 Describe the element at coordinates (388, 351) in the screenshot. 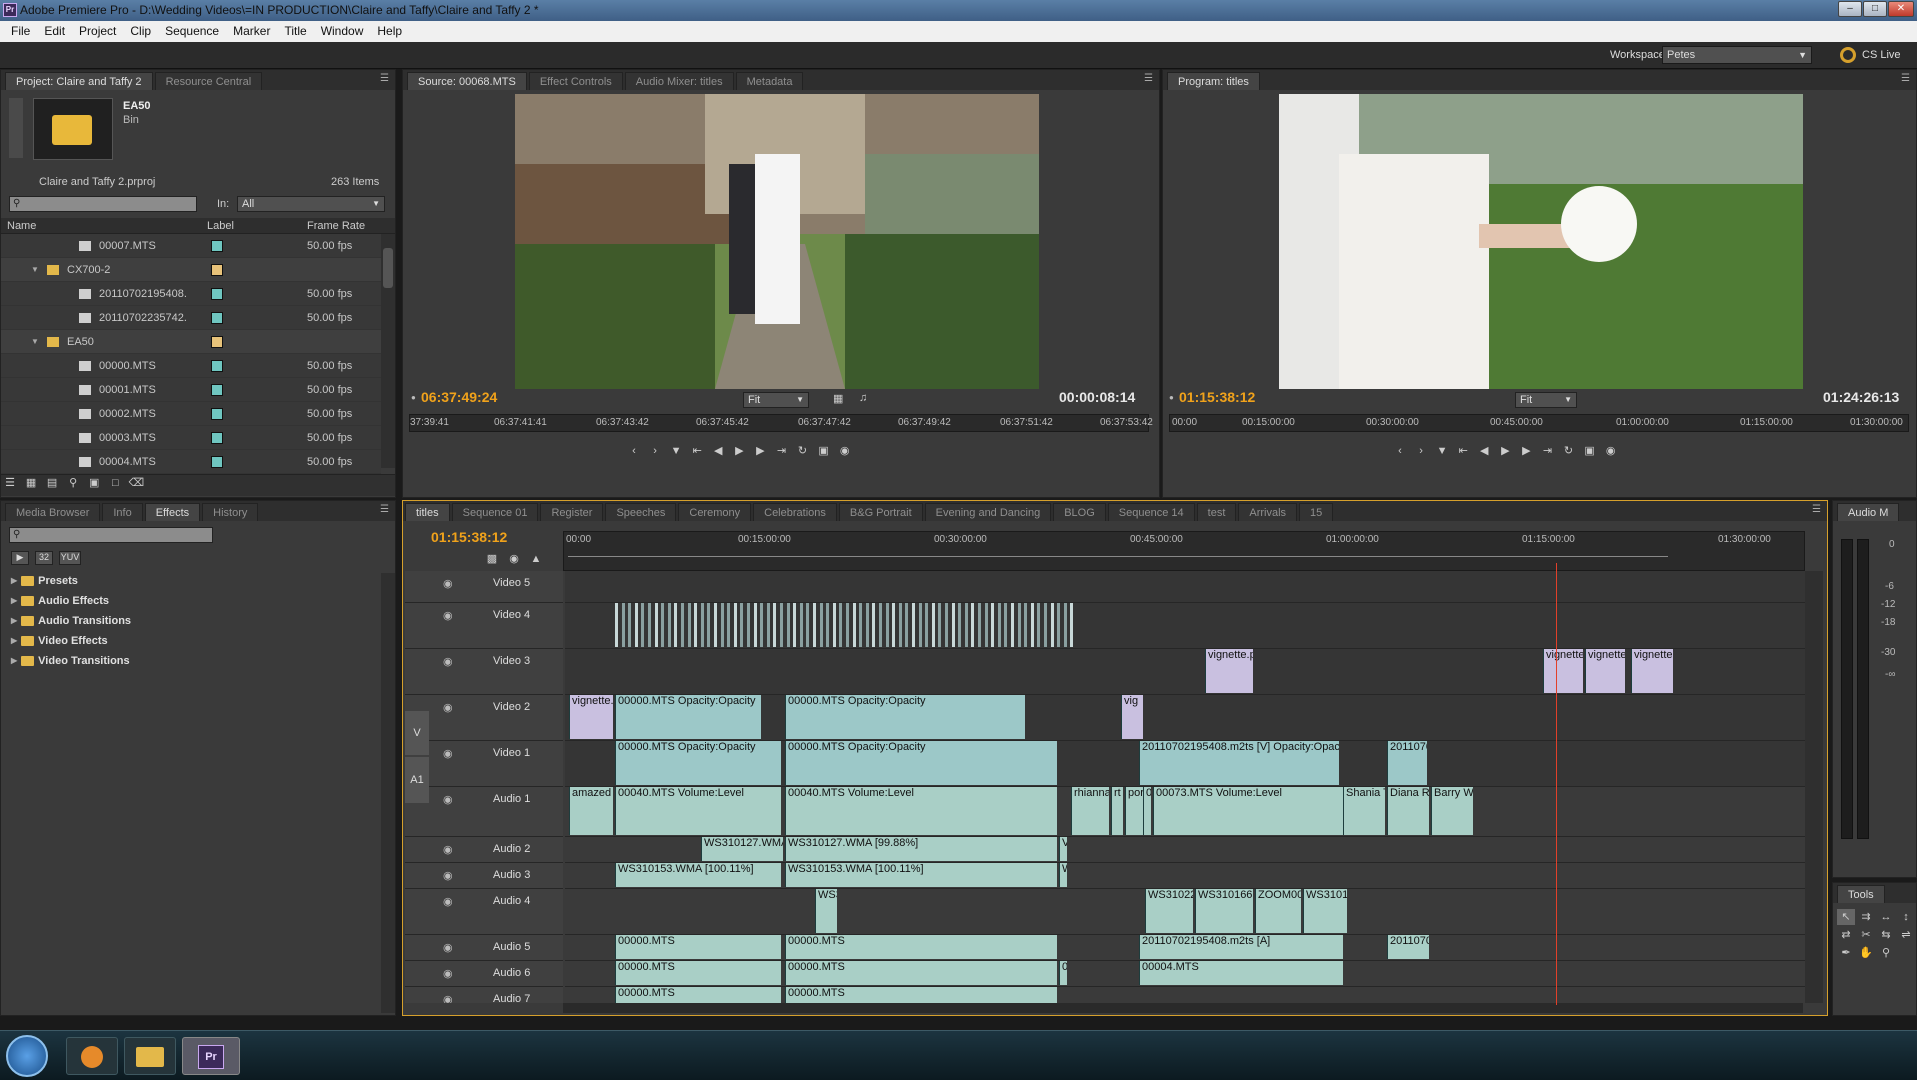

I see `project-scrollbar` at that location.